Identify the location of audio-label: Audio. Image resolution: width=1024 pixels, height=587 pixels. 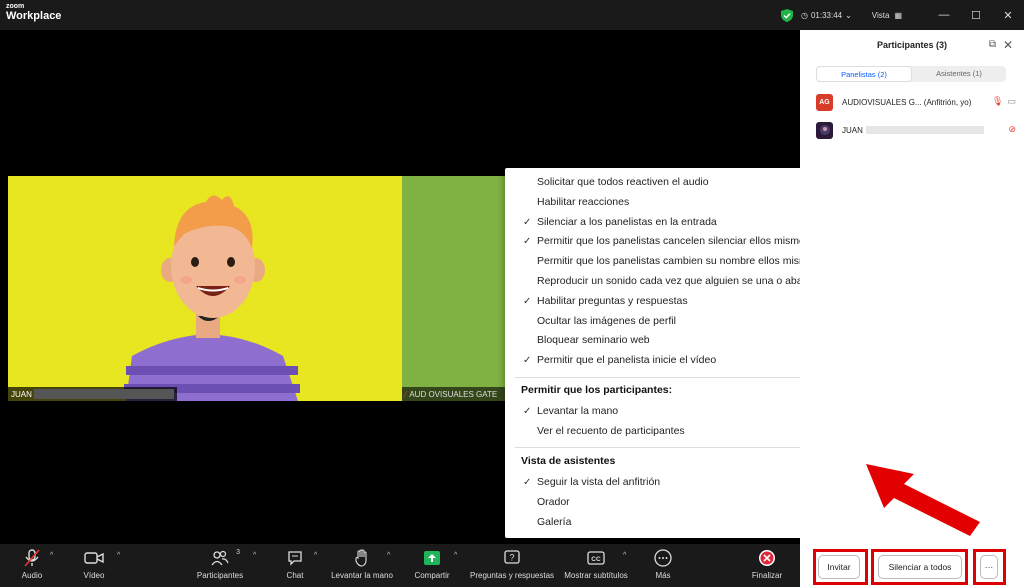
(32, 575).